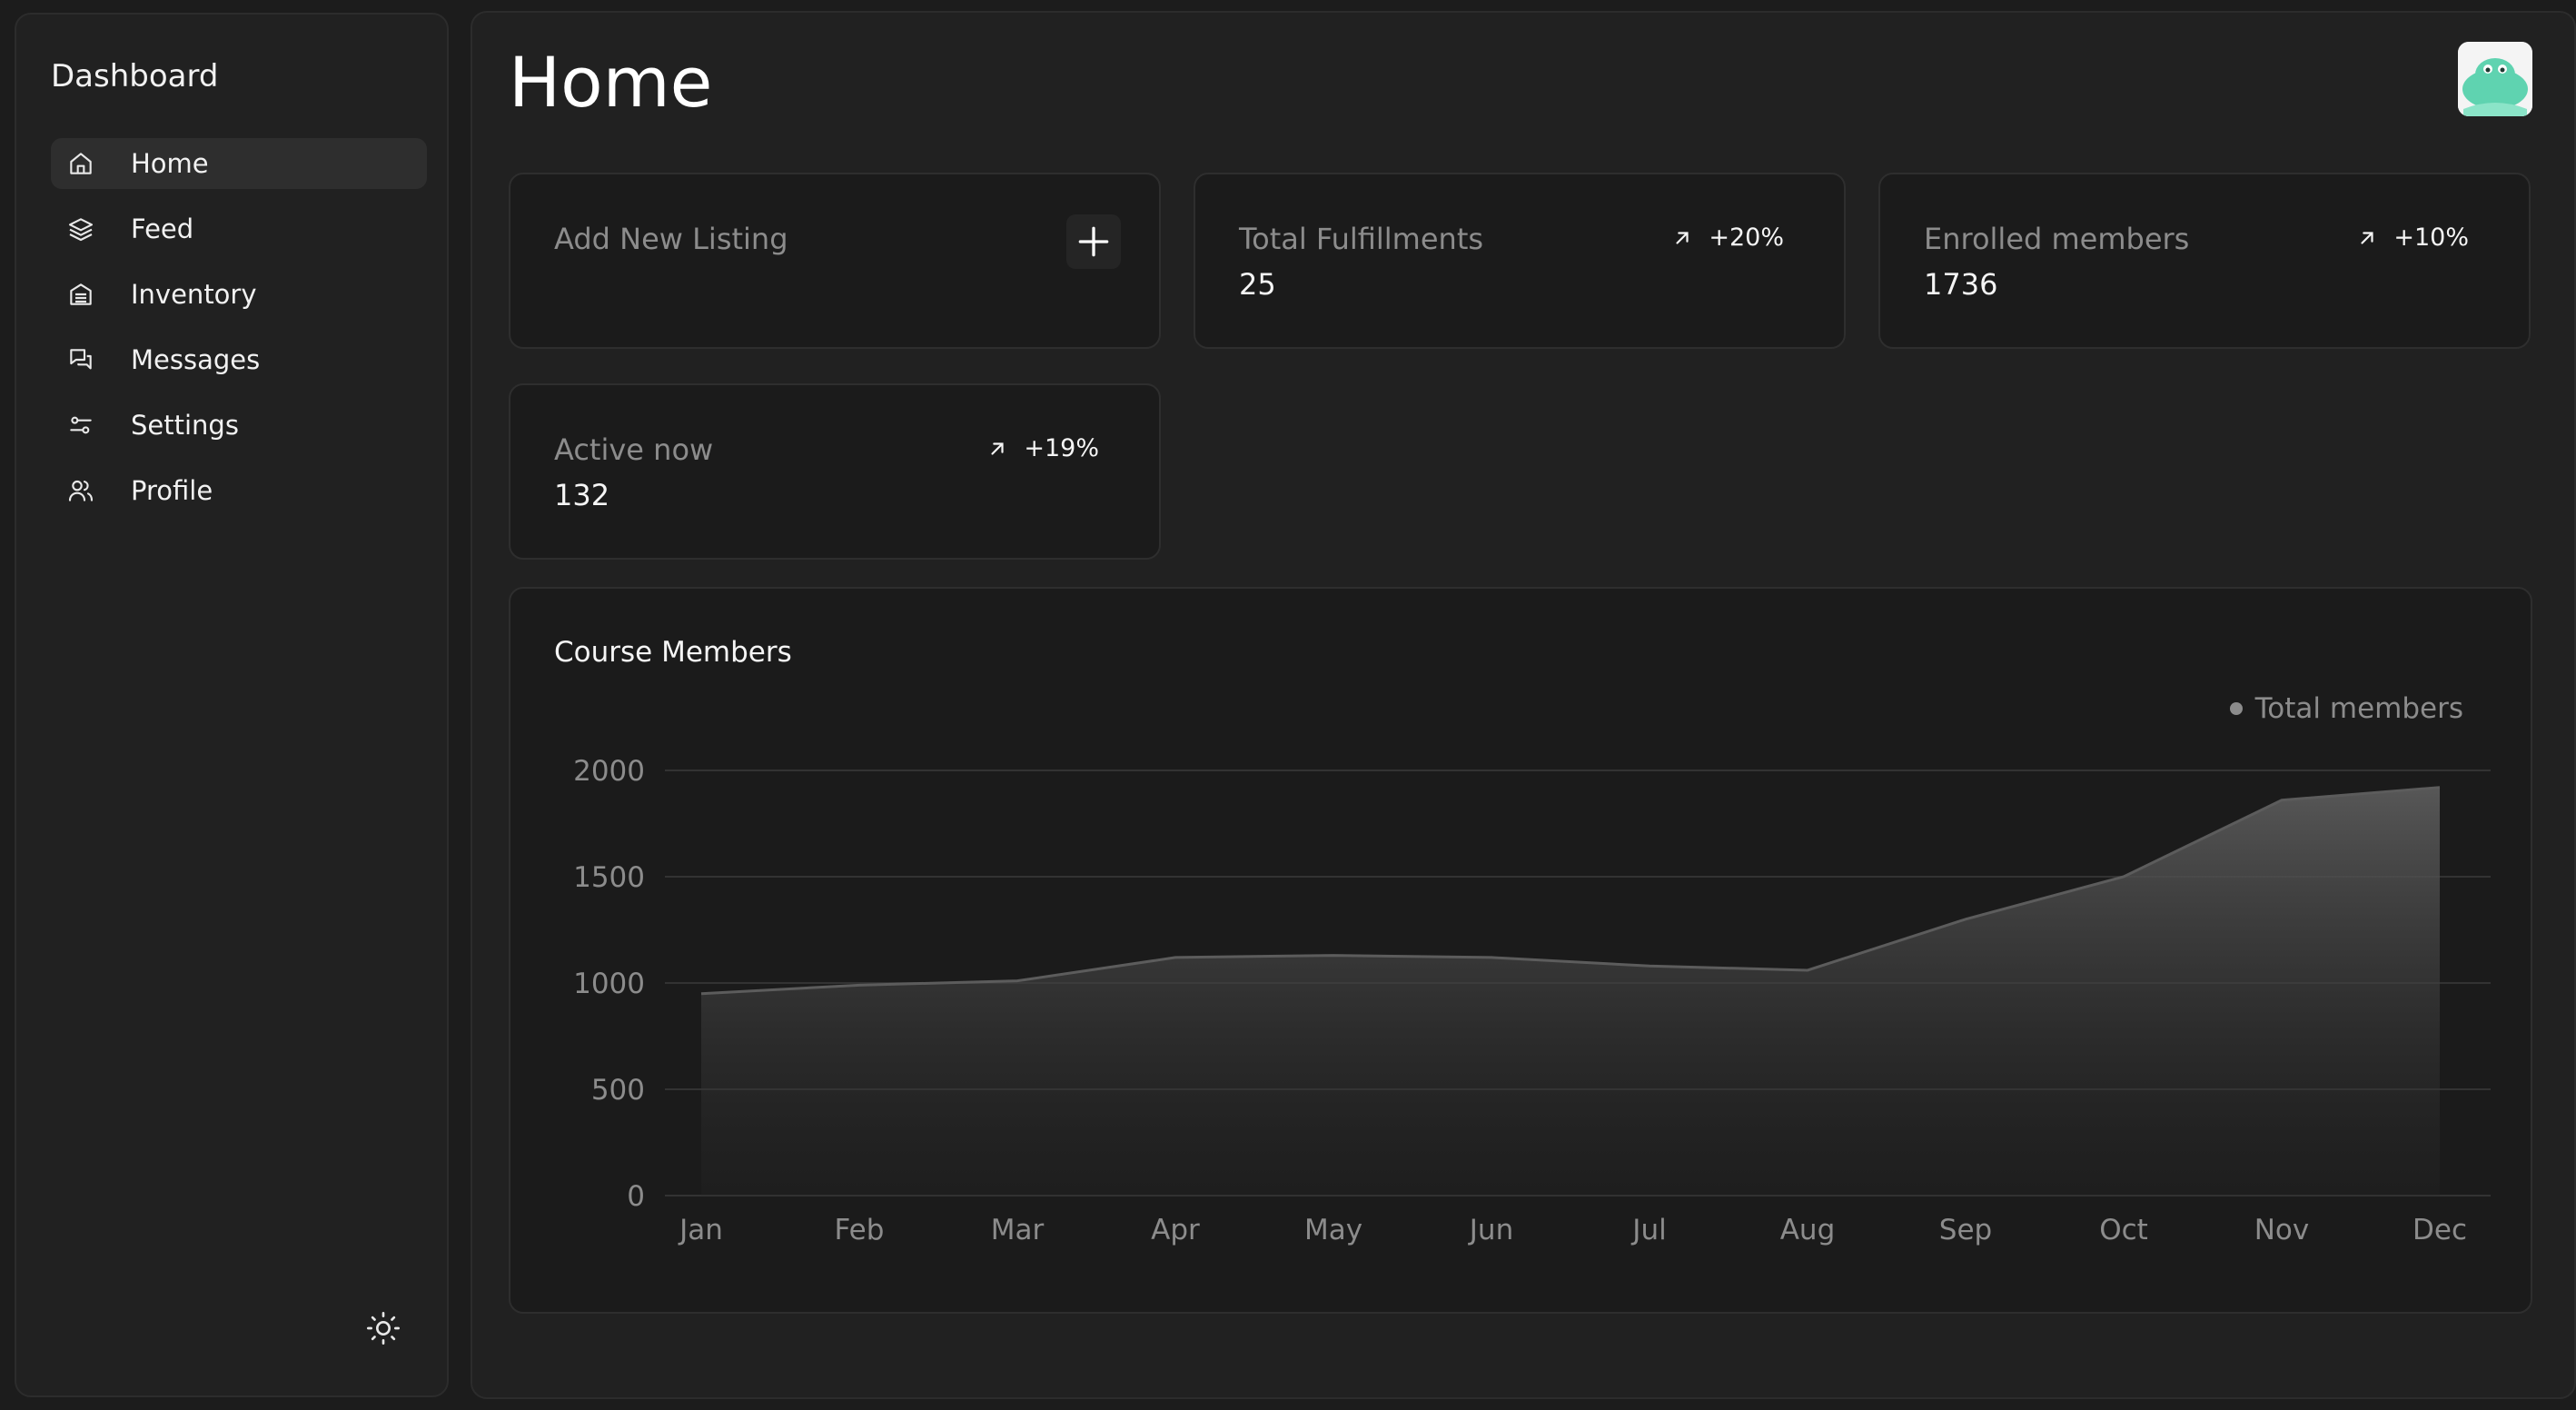 Image resolution: width=2576 pixels, height=1410 pixels. What do you see at coordinates (1961, 284) in the screenshot?
I see `enrolled-value: 1736` at bounding box center [1961, 284].